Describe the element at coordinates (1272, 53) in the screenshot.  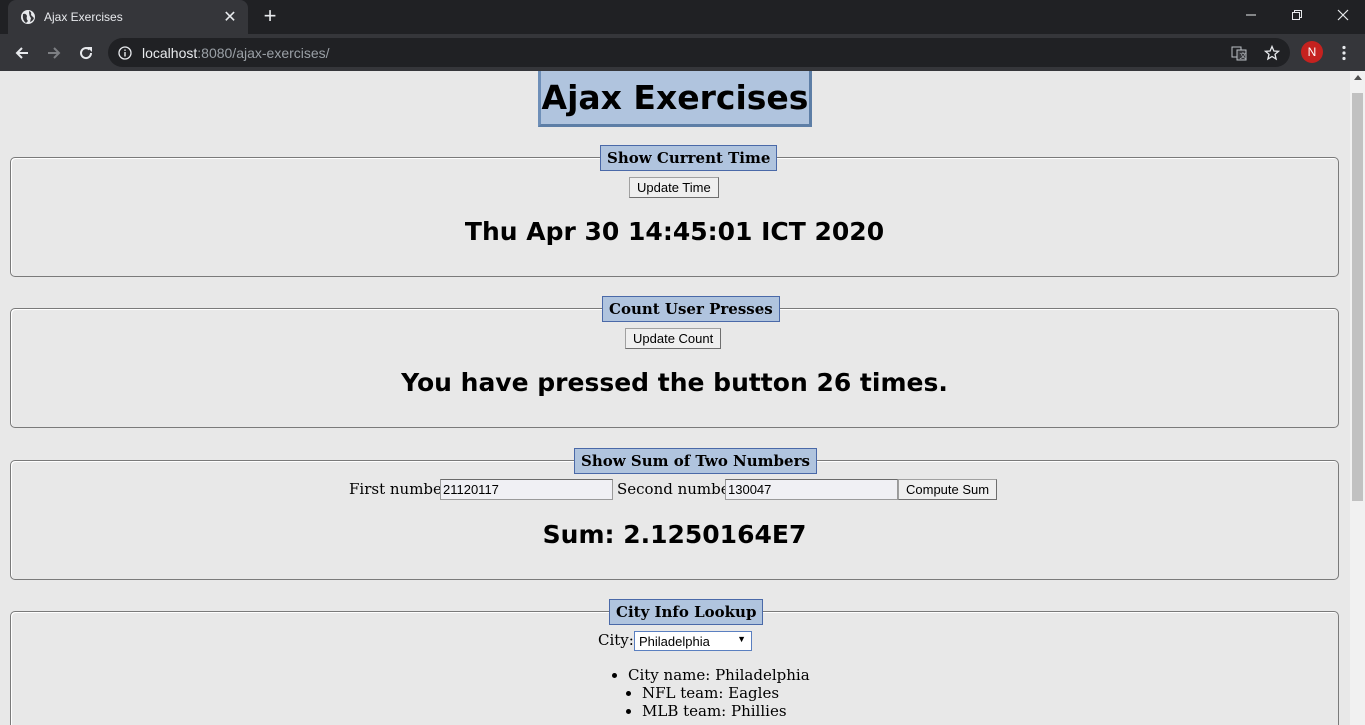
I see `bookmark-star-icon` at that location.